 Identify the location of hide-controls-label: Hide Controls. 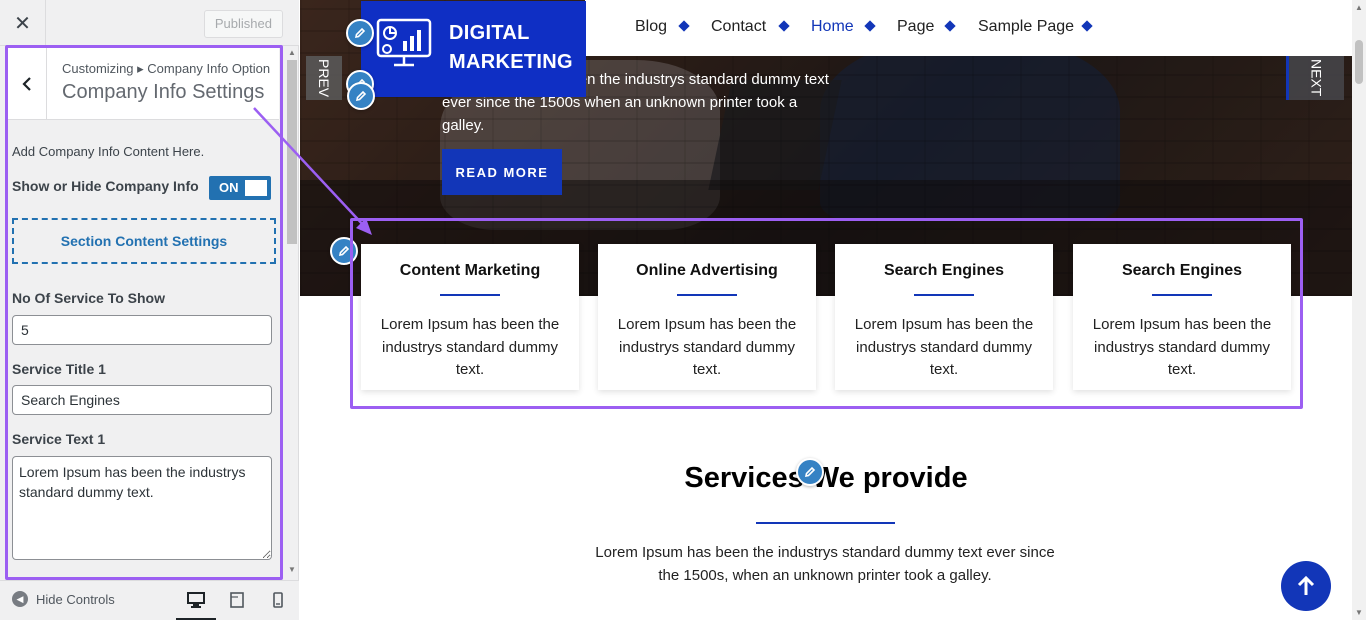
(75, 599).